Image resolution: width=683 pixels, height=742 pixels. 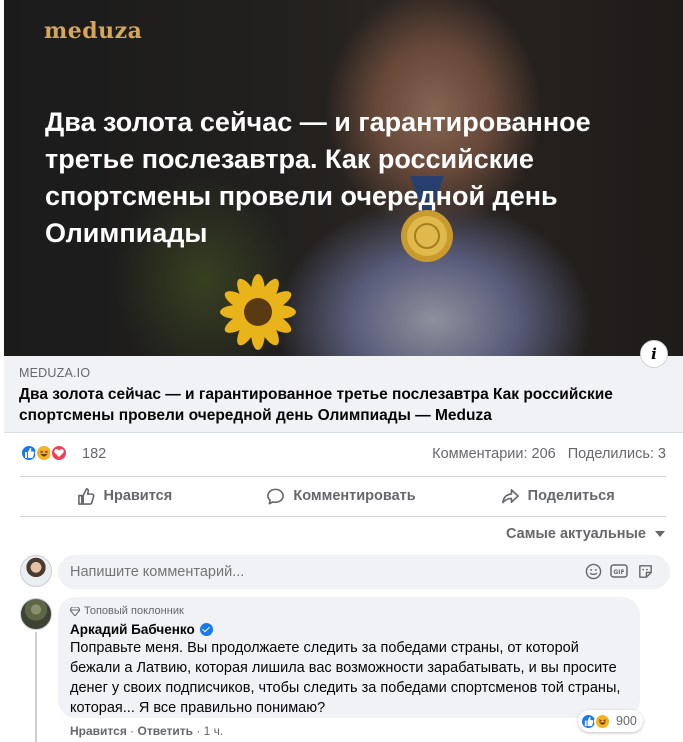 I want to click on svg-text: GIF, so click(x=618, y=572).